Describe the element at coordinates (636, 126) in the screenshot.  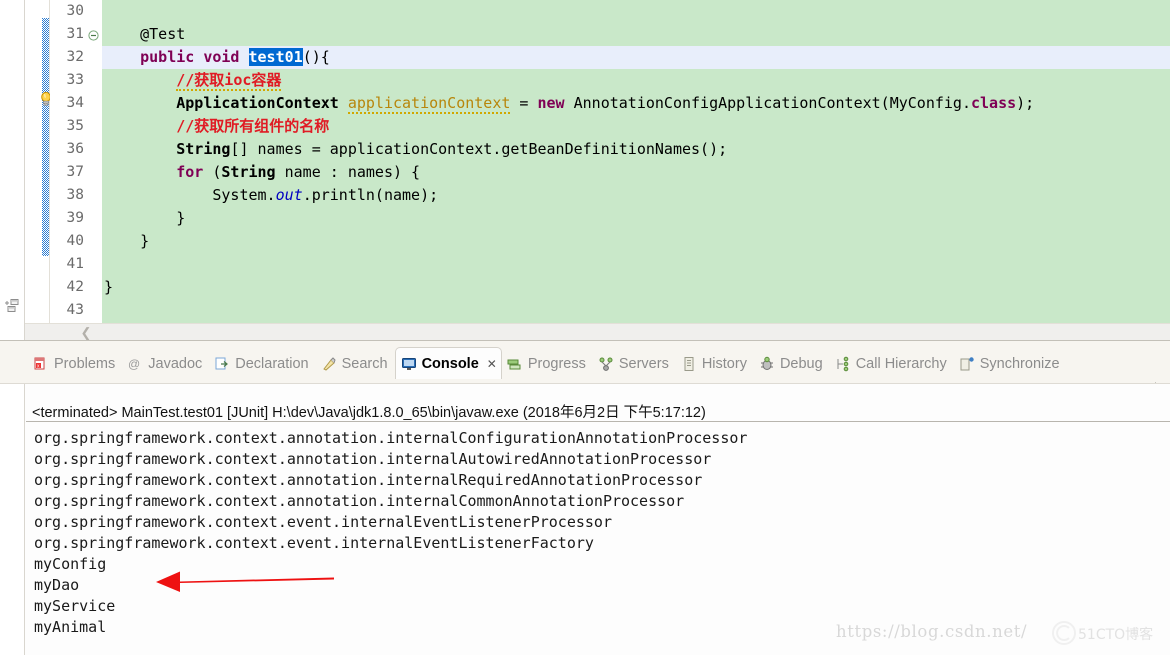
I see `code-line: //获取所有组件的名称` at that location.